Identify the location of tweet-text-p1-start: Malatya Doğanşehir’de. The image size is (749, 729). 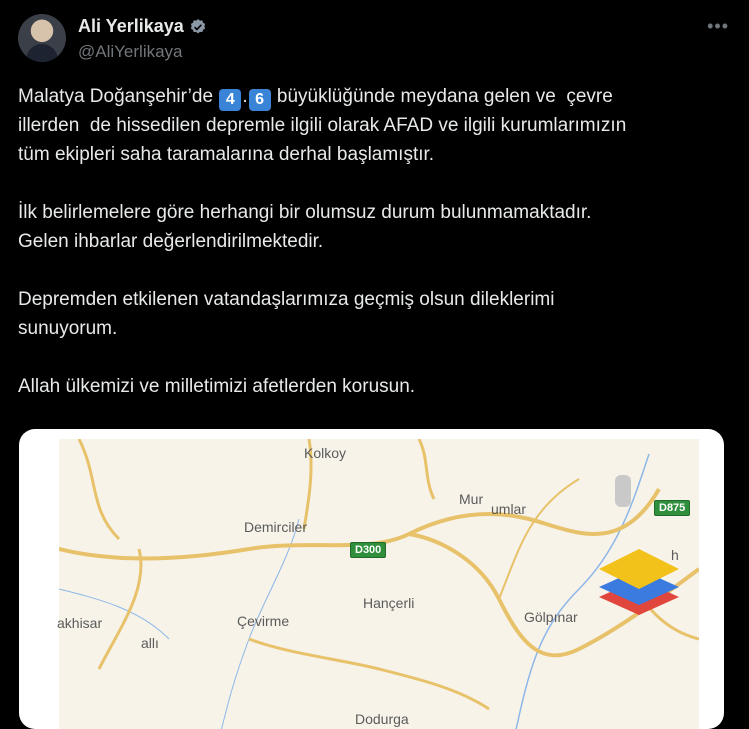
(118, 96).